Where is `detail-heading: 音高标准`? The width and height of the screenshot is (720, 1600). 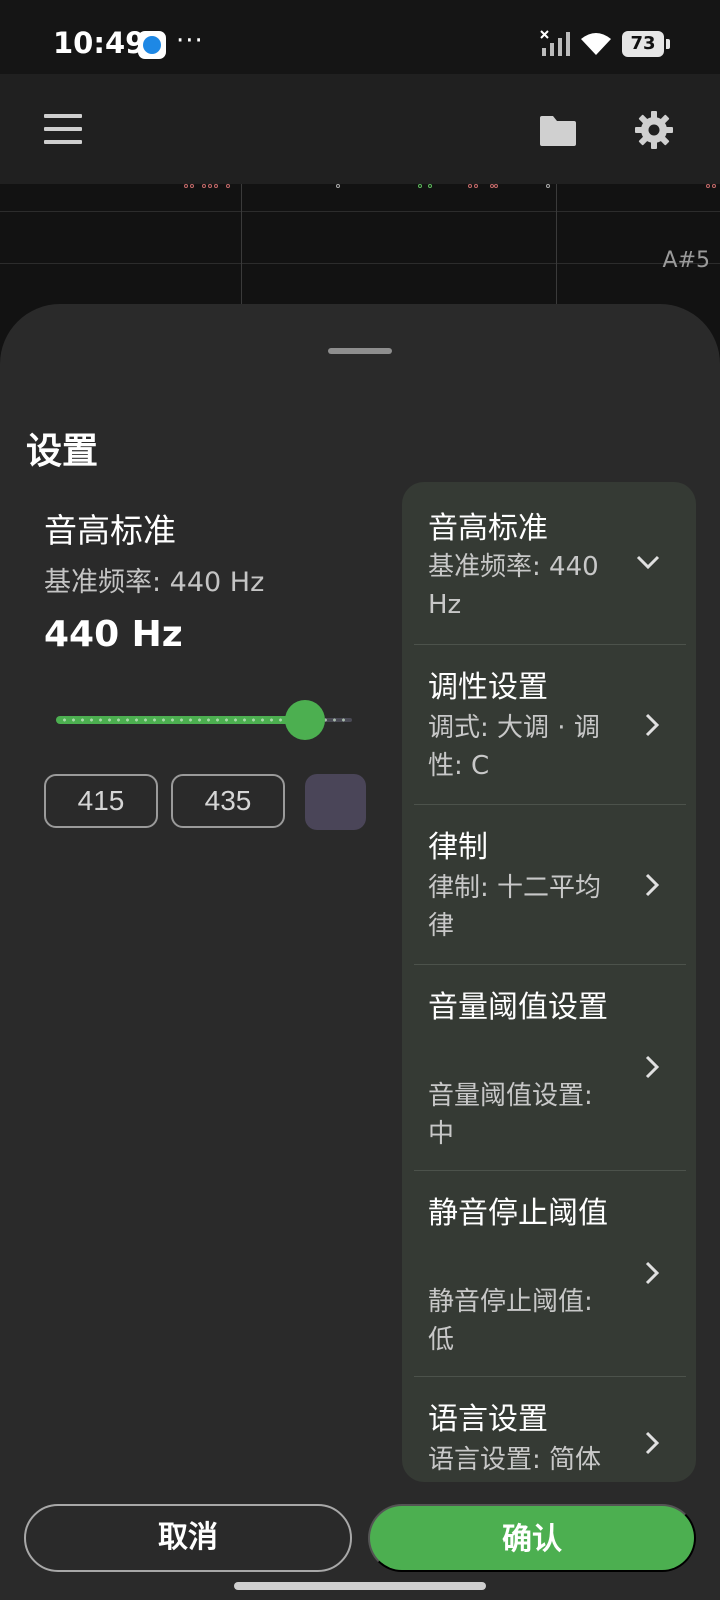
detail-heading: 音高标准 is located at coordinates (110, 530).